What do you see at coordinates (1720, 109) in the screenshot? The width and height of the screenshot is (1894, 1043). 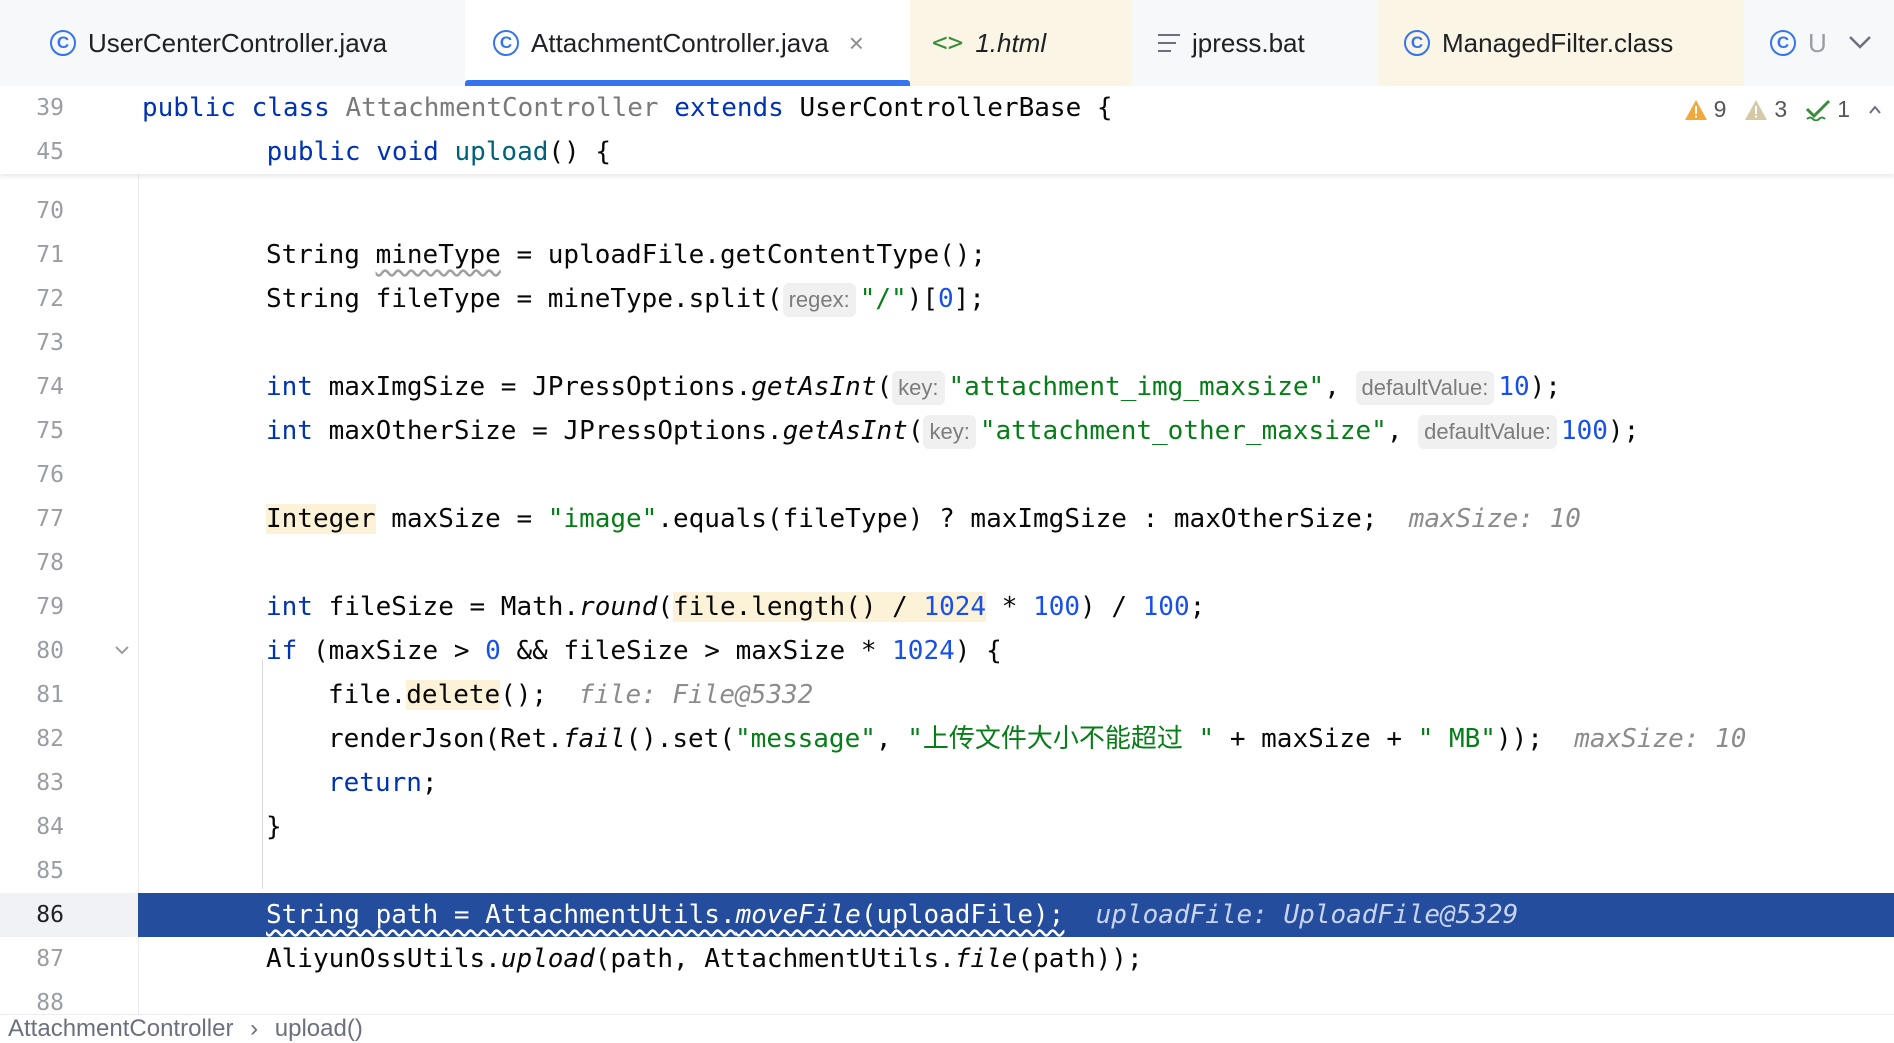 I see `warning-count: 9` at bounding box center [1720, 109].